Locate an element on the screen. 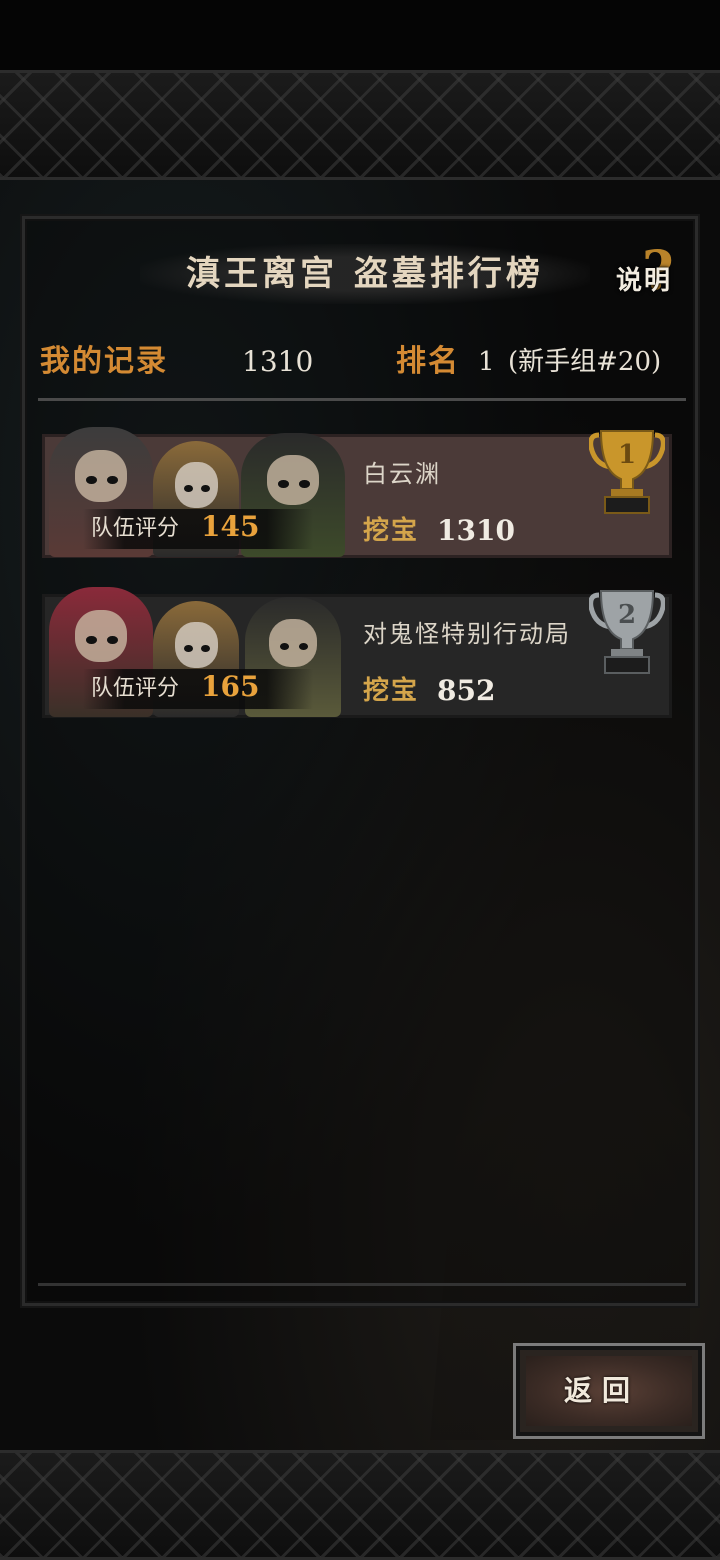 The height and width of the screenshot is (1560, 720). top-ornament-border is located at coordinates (360, 125).